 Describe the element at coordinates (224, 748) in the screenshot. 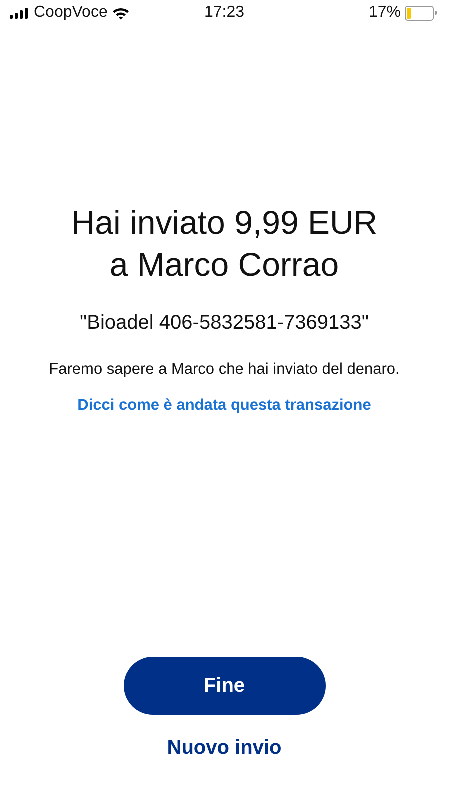

I see `new-transfer-link: Nuovo invio` at that location.